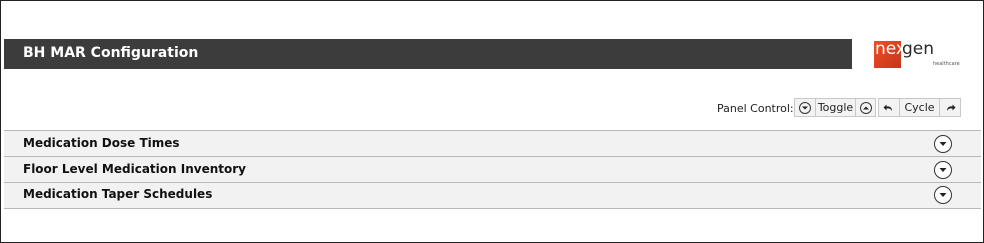  I want to click on collapse-all-button, so click(865, 107).